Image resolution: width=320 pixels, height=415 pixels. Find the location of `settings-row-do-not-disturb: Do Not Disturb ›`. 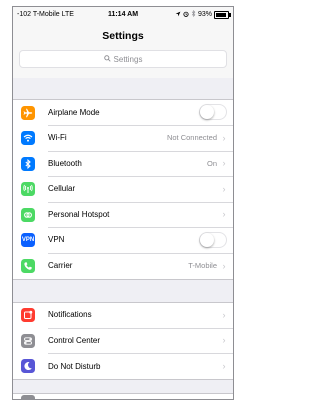

settings-row-do-not-disturb: Do Not Disturb › is located at coordinates (123, 367).